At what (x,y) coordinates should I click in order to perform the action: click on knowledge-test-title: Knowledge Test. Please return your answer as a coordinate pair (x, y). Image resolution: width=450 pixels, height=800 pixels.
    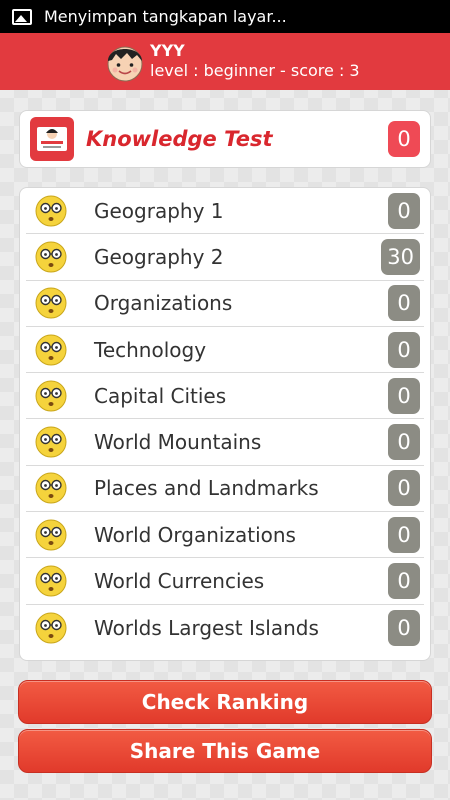
    Looking at the image, I should click on (179, 139).